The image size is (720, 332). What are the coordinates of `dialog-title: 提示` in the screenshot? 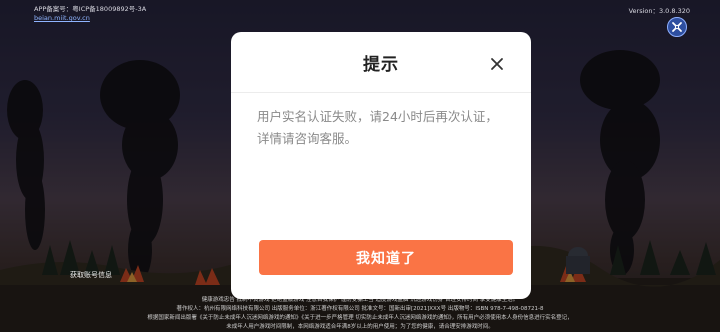 It's located at (381, 65).